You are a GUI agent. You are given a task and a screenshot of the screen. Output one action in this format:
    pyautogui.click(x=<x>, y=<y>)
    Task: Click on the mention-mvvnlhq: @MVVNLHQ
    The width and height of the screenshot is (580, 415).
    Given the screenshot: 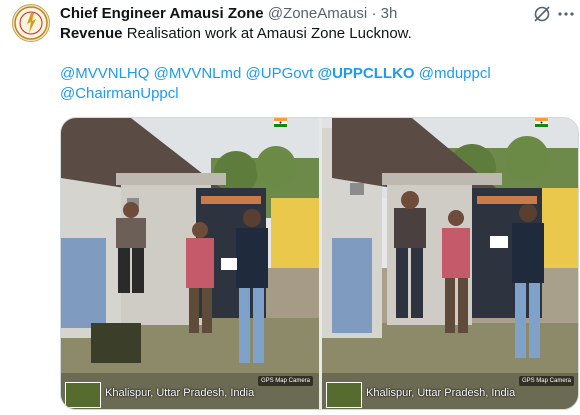 What is the action you would take?
    pyautogui.click(x=104, y=73)
    